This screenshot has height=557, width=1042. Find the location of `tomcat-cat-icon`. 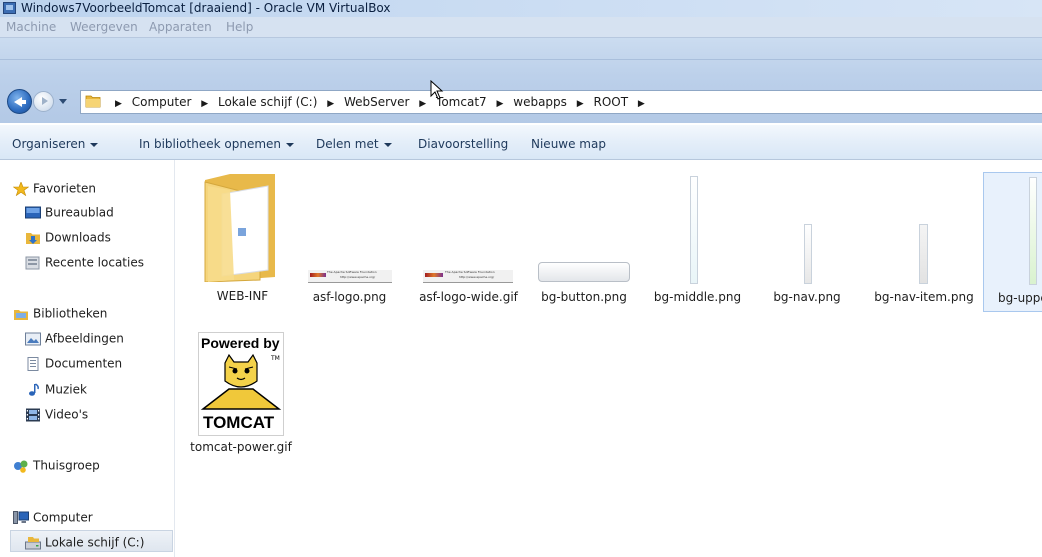

tomcat-cat-icon is located at coordinates (241, 381).